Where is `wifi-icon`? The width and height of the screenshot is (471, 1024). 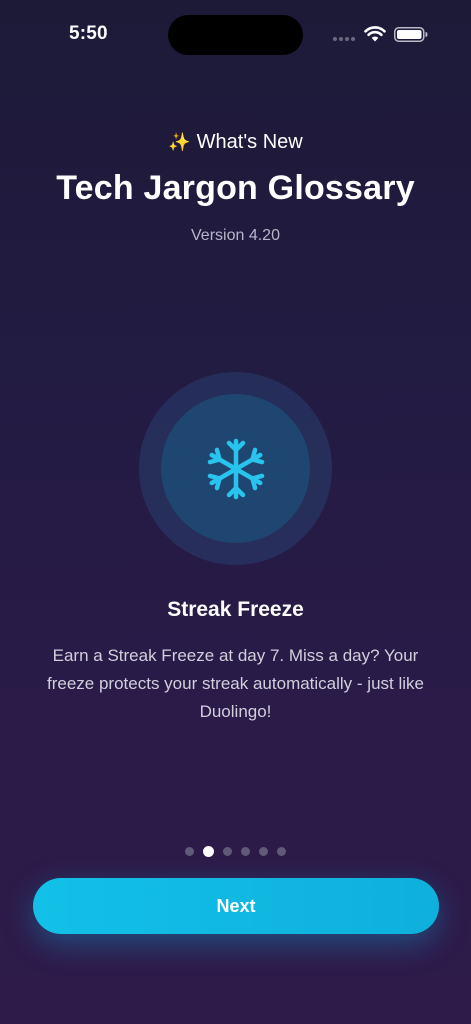
wifi-icon is located at coordinates (375, 34).